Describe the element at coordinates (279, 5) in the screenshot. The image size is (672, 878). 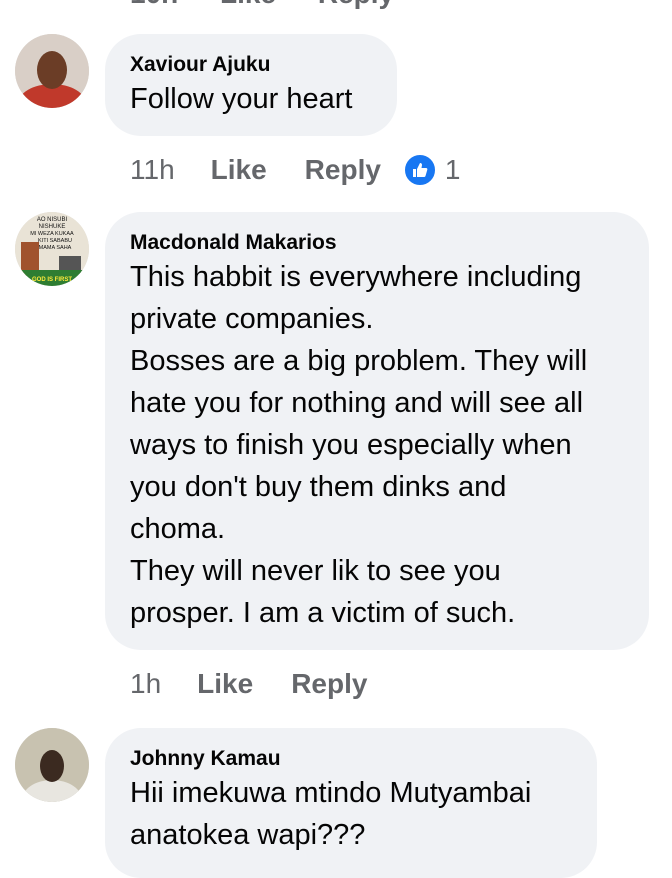
I see `previous-comment-actions: 10h Like Reply` at that location.